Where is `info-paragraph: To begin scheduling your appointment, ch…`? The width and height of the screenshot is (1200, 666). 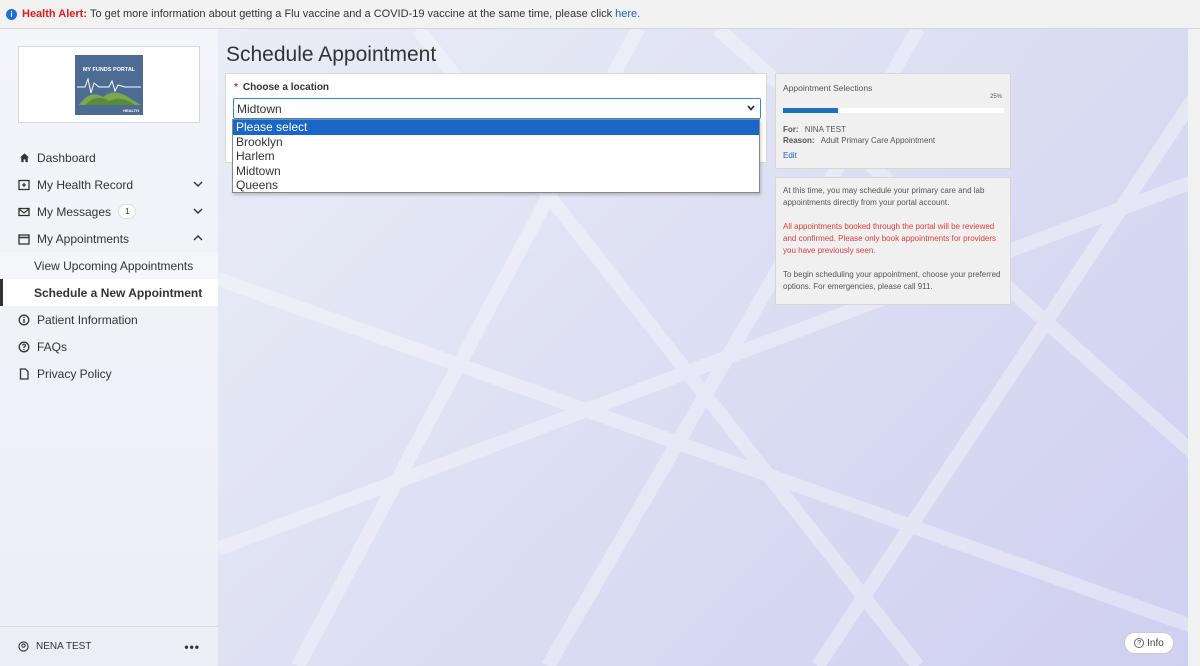
info-paragraph: To begin scheduling your appointment, ch… is located at coordinates (892, 280).